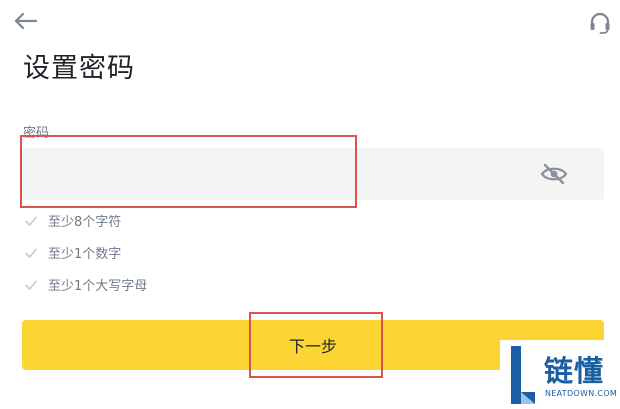  I want to click on watermark-text: 链懂, so click(574, 371).